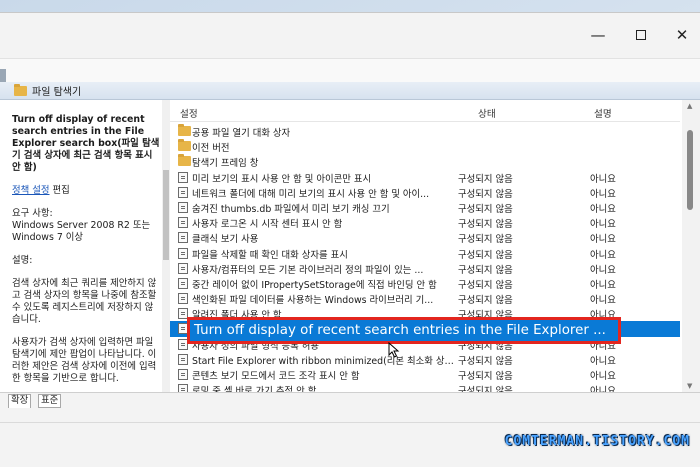 Image resolution: width=700 pixels, height=467 pixels. What do you see at coordinates (425, 387) in the screenshot?
I see `table-row: 로밍 중 셸 바로 가기 추적 안 함 구성되지 않음 아니요` at bounding box center [425, 387].